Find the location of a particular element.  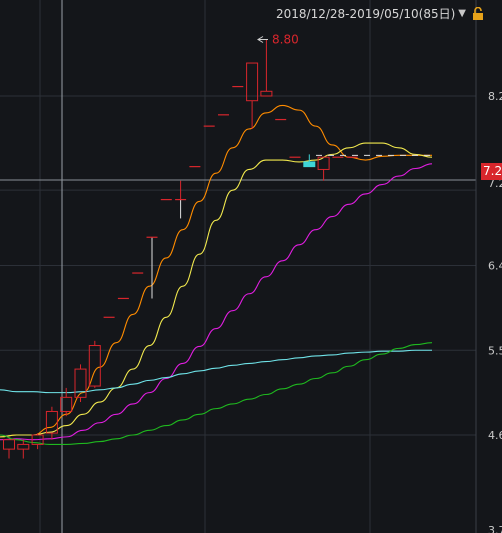

date-range-label: 2018/12/28-2019/05/10(85日) is located at coordinates (365, 13).